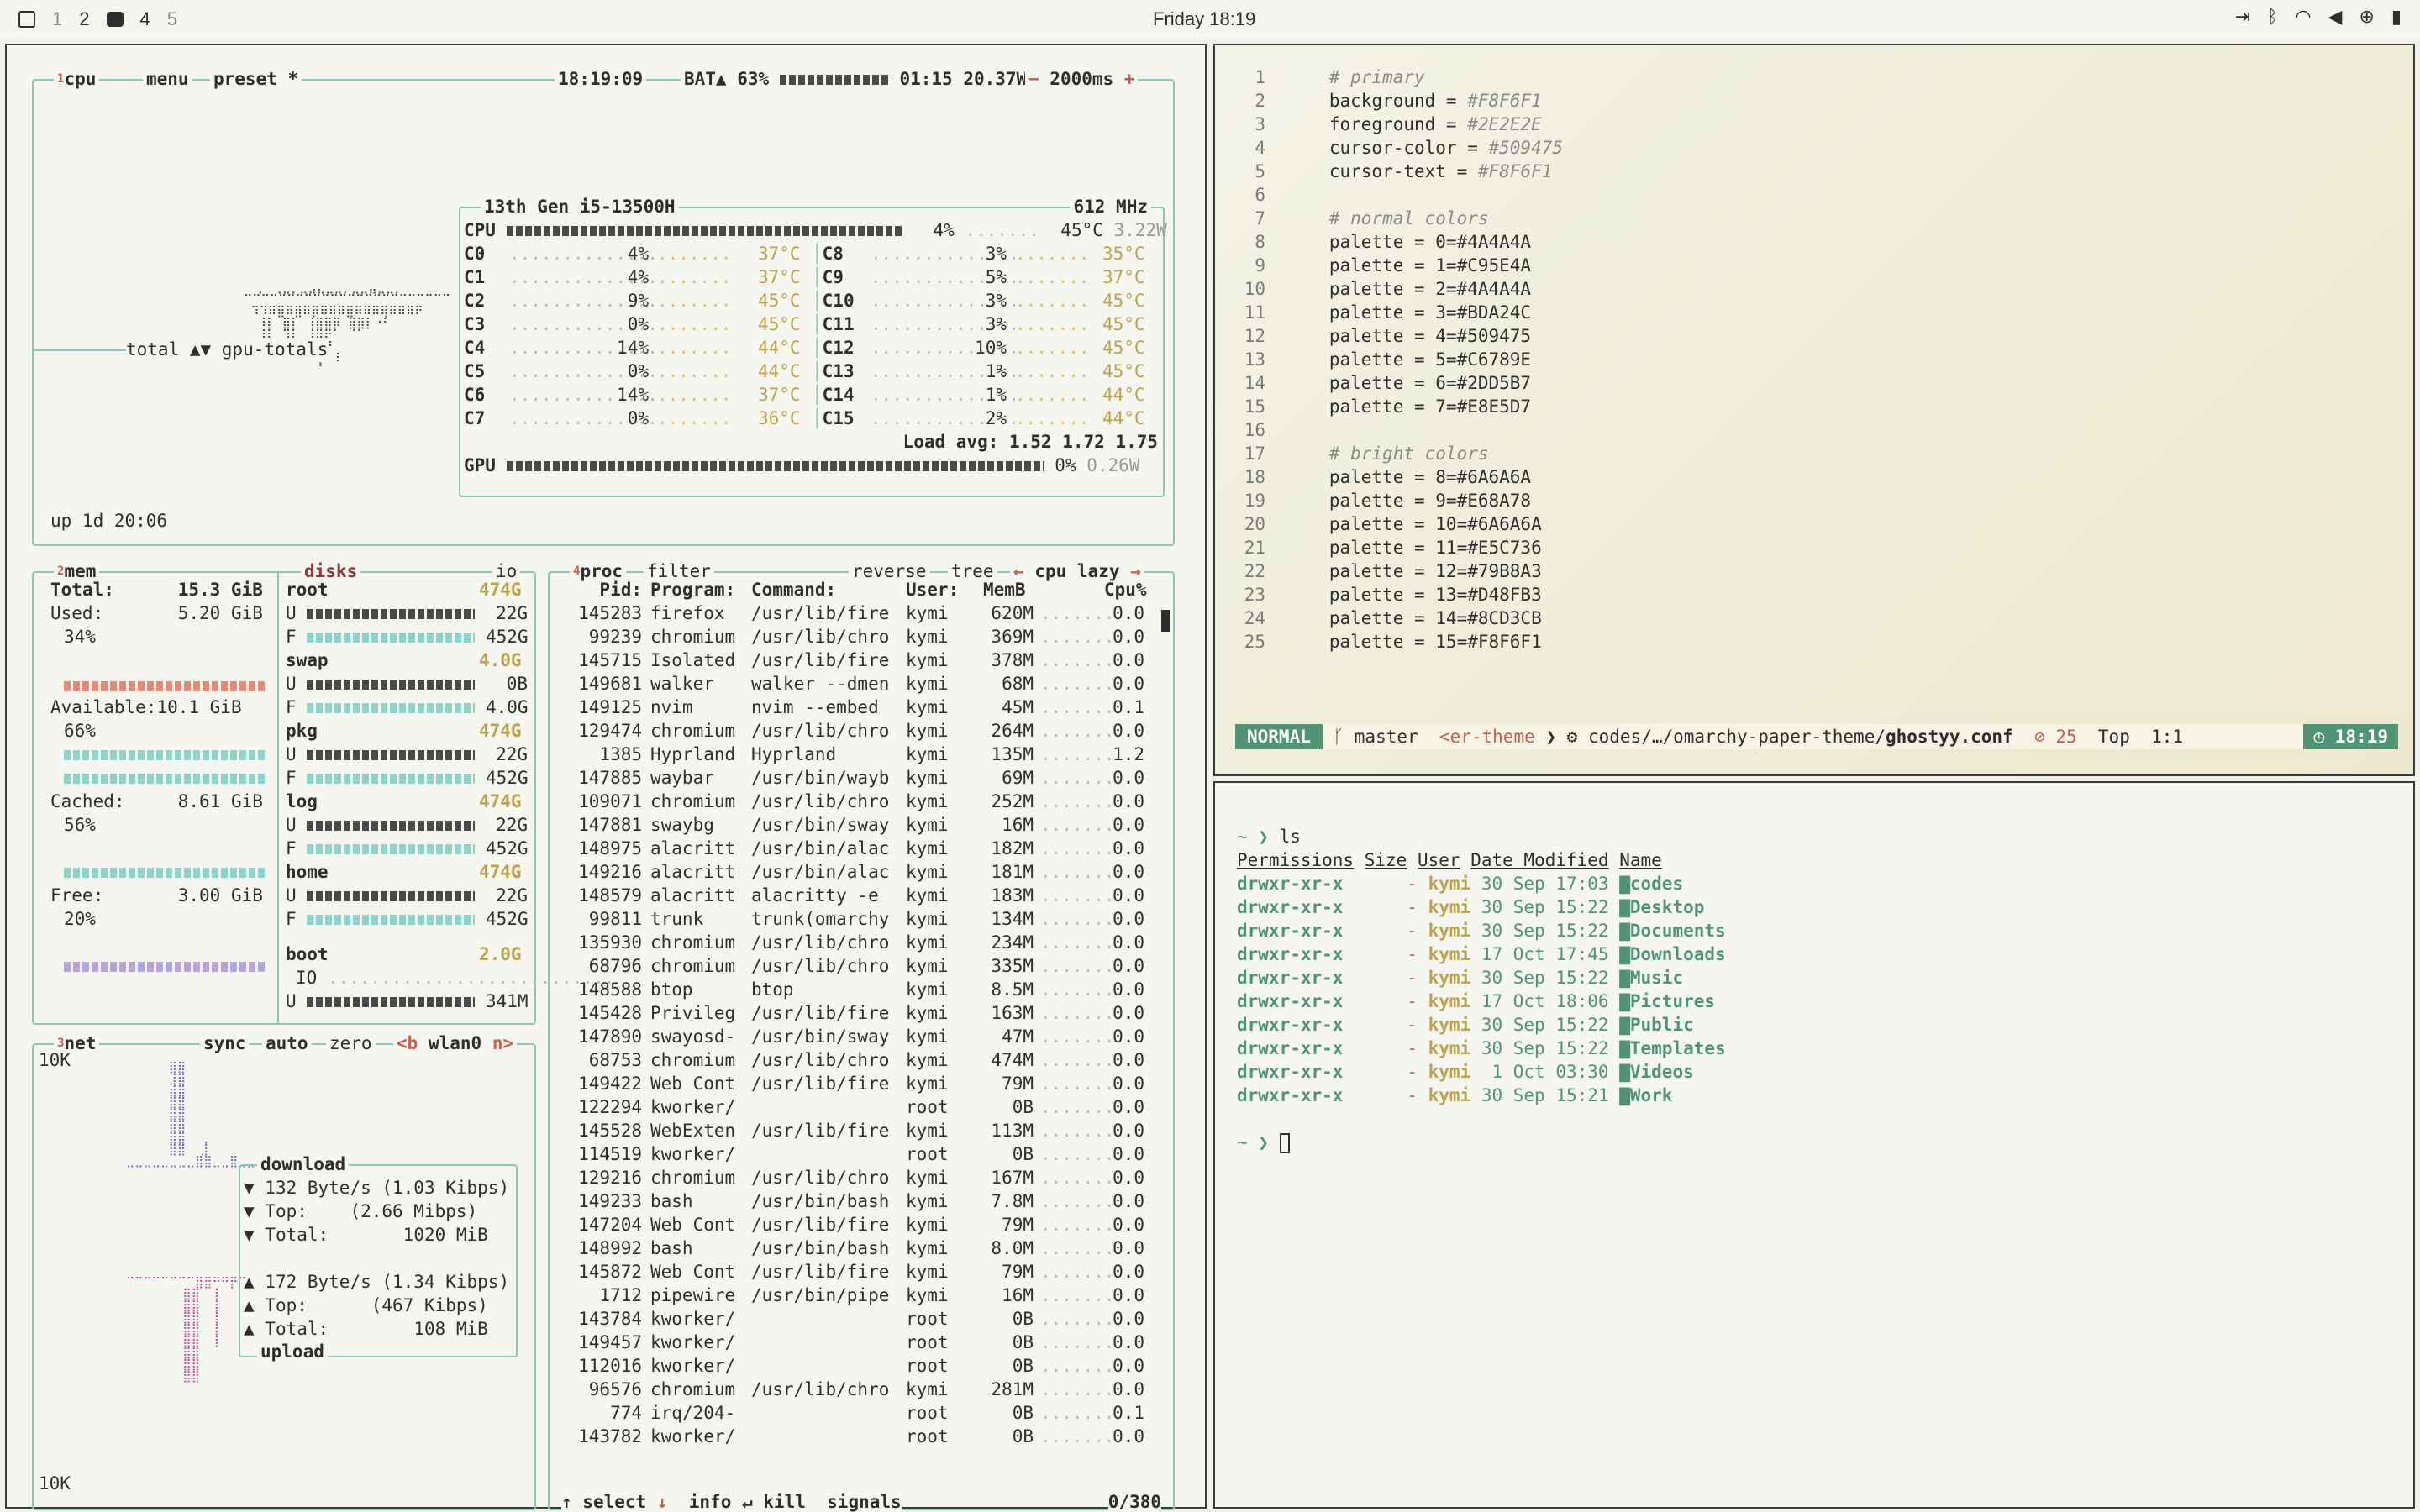  Describe the element at coordinates (978, 348) in the screenshot. I see `cpu-core-row: │C12.............. 10%....... 45°C` at that location.